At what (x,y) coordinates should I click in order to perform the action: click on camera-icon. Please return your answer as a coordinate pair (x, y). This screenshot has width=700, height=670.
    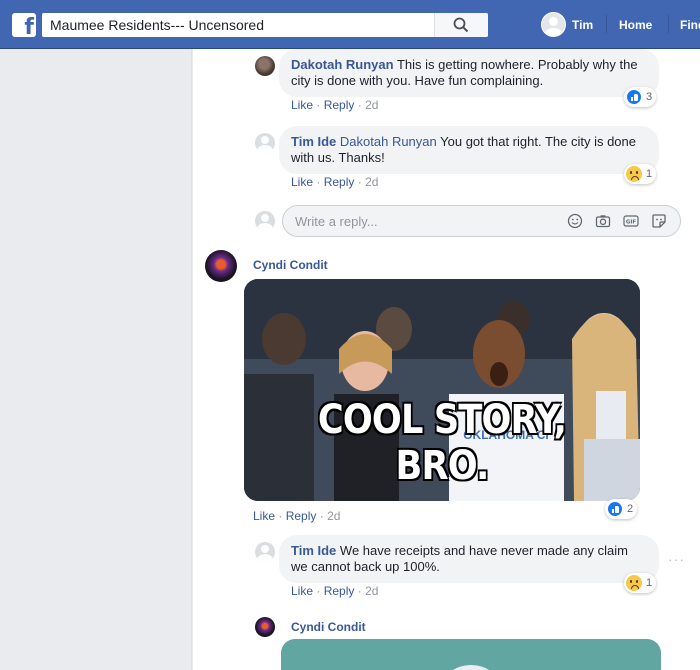
    Looking at the image, I should click on (603, 221).